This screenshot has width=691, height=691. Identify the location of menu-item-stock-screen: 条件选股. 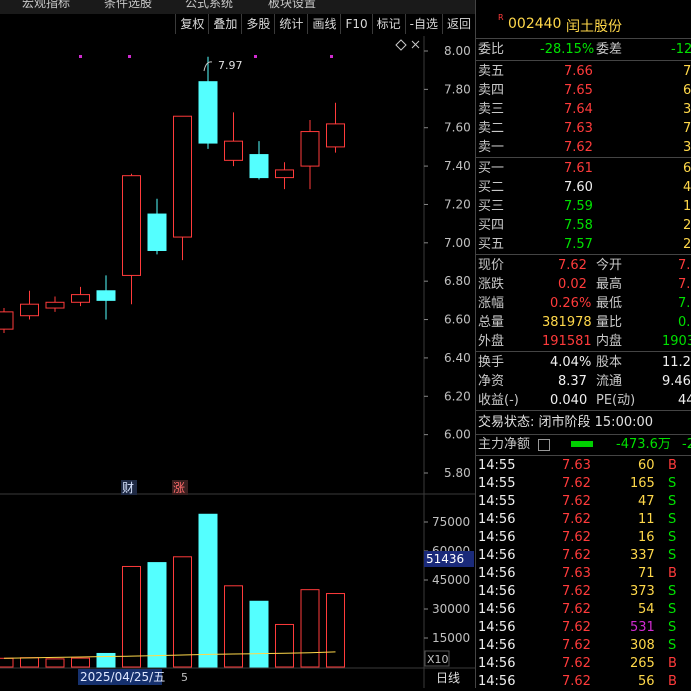
(128, 5).